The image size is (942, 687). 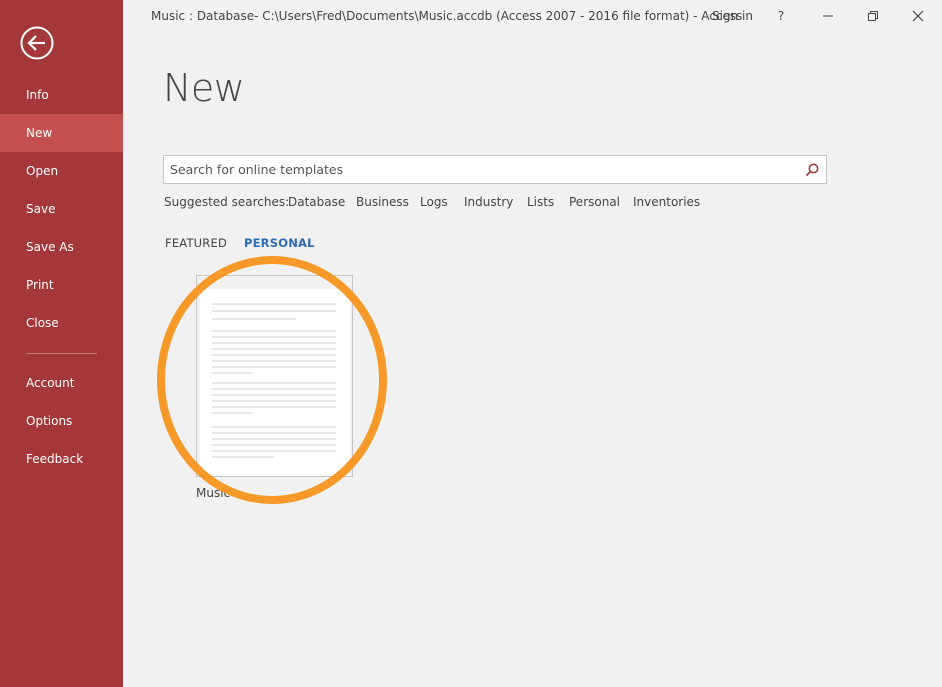 I want to click on sidebar-item-save: Save, so click(x=61, y=209).